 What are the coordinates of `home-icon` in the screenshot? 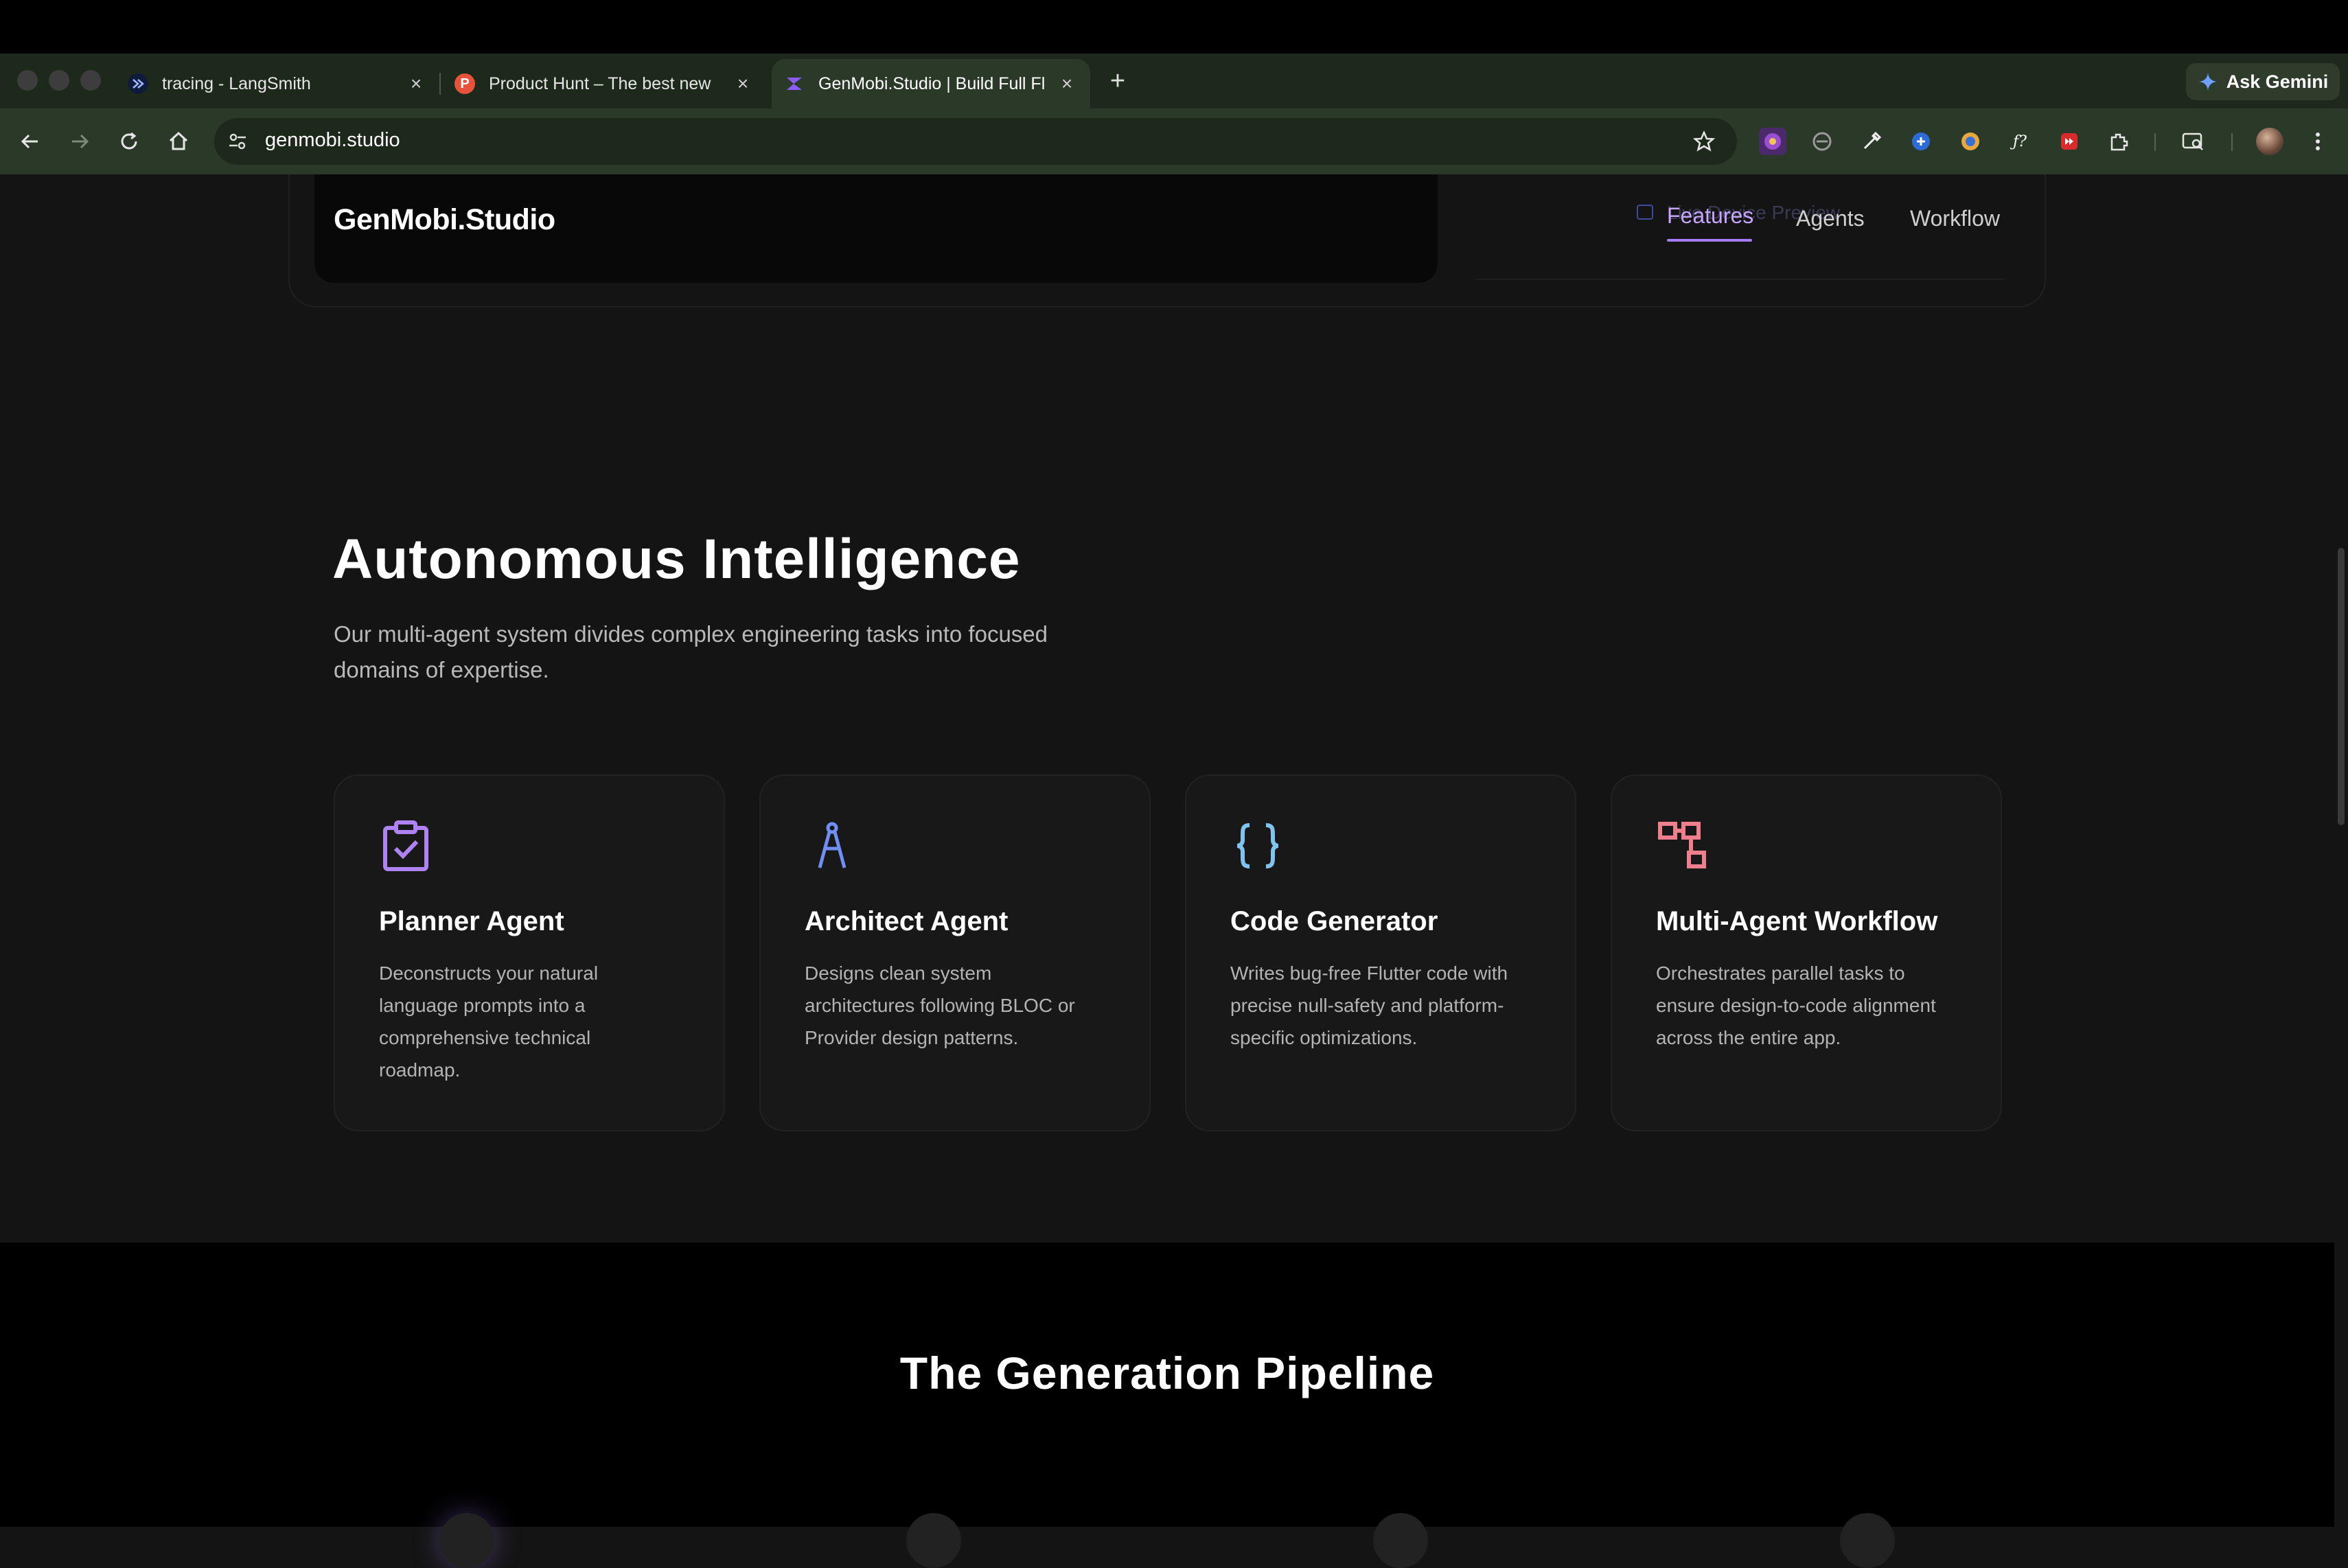 It's located at (178, 140).